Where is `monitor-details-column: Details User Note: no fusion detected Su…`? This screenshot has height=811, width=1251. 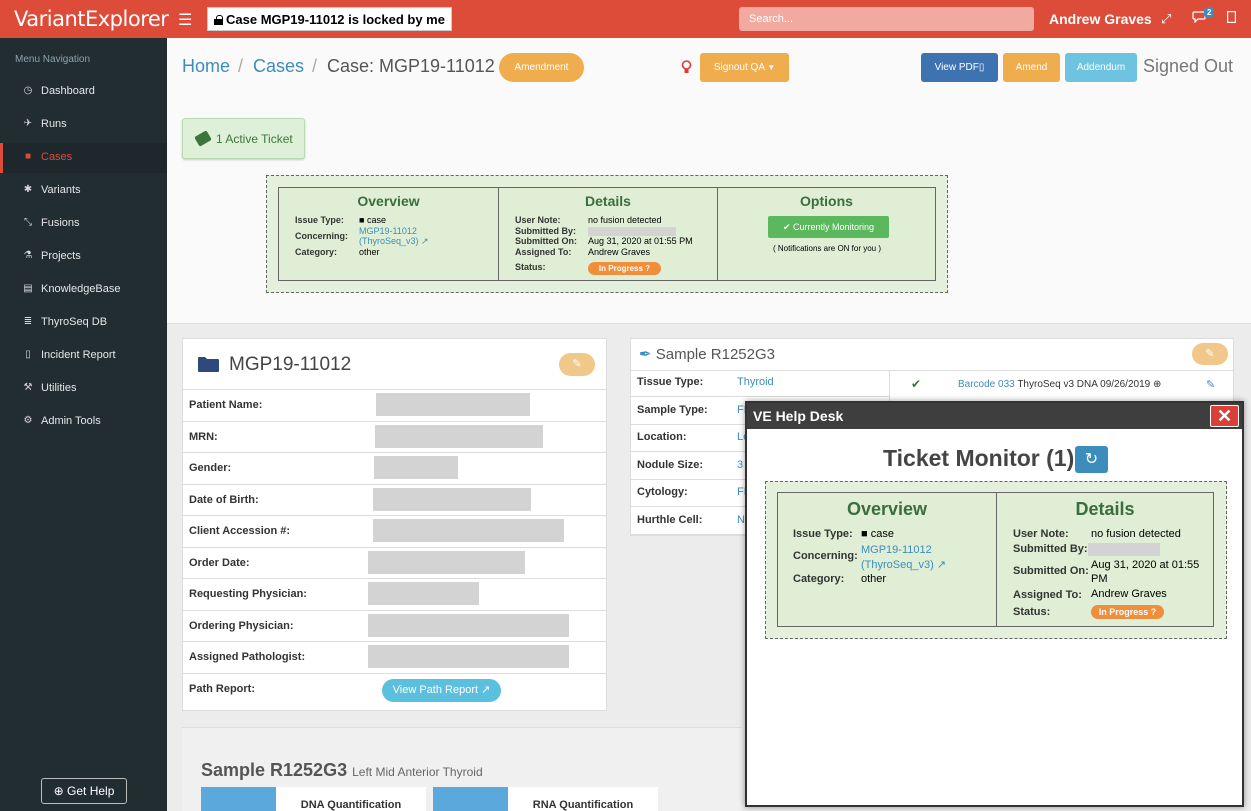
monitor-details-column: Details User Note: no fusion detected Su… is located at coordinates (1104, 559).